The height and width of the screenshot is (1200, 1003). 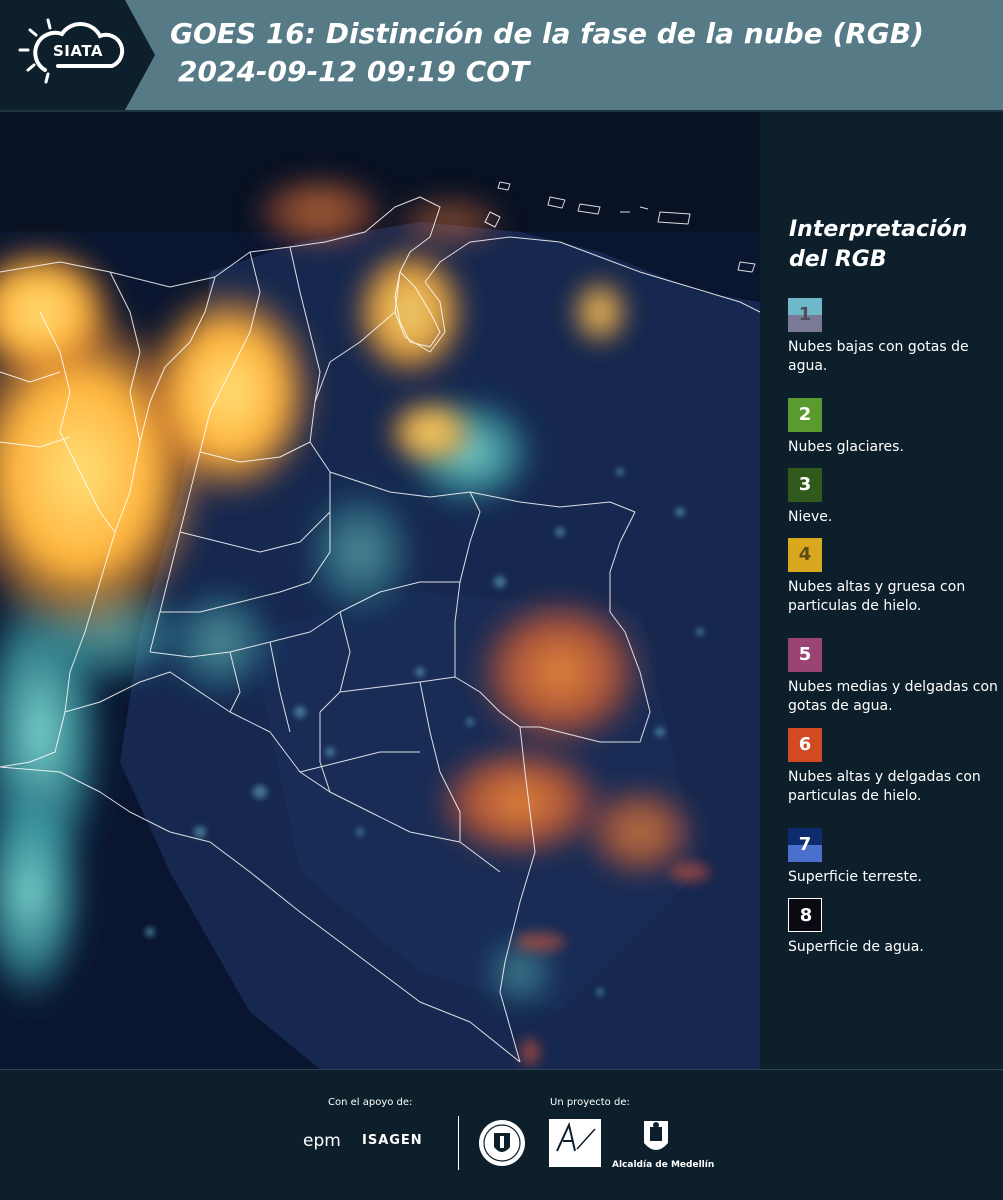 I want to click on footer-divider, so click(x=501, y=1069).